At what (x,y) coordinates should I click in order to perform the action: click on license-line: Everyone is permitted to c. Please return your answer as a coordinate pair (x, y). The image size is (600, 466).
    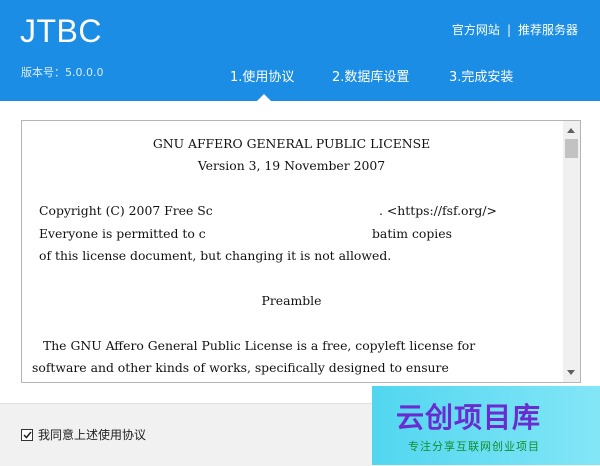
    Looking at the image, I should click on (122, 233).